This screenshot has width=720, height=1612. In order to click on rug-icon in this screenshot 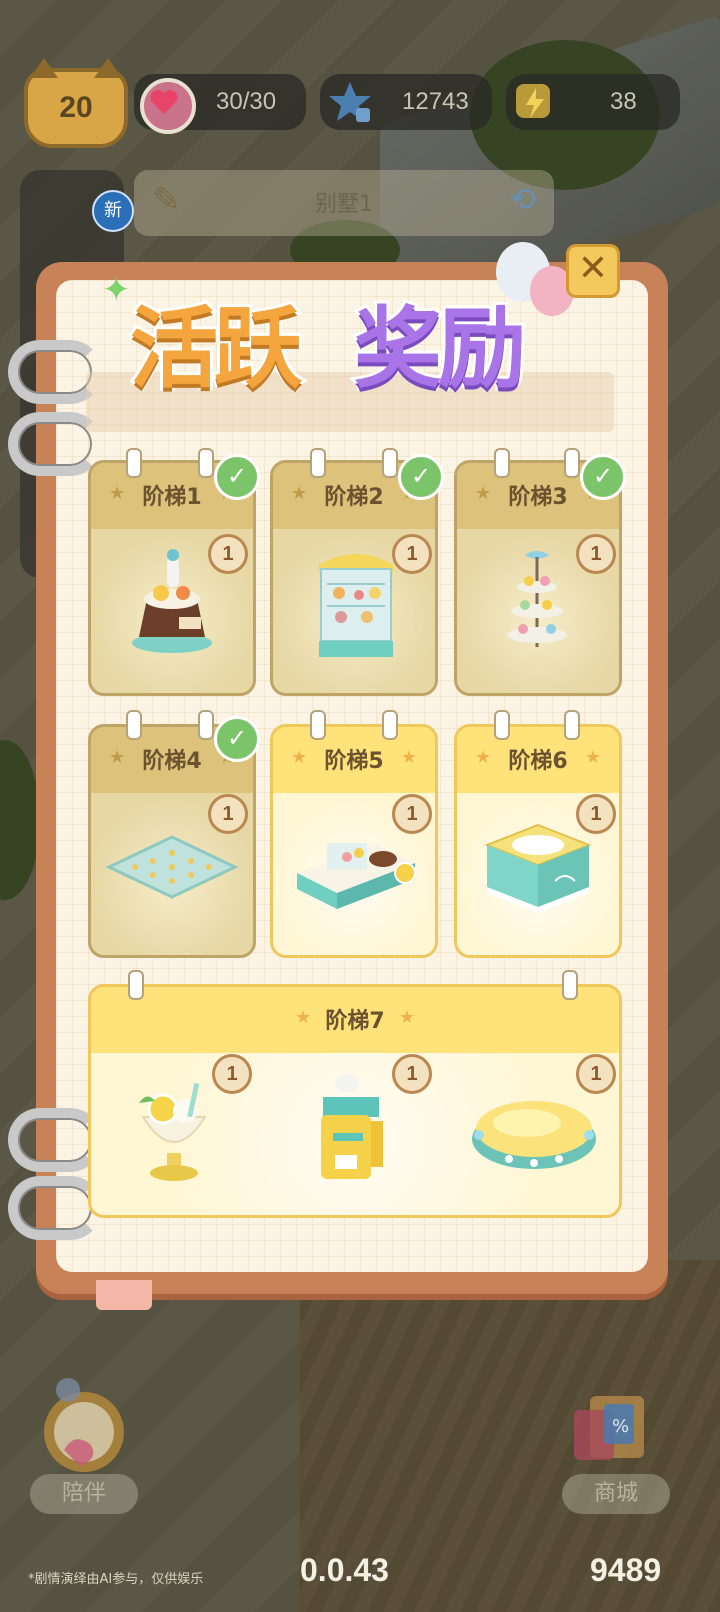, I will do `click(172, 870)`.